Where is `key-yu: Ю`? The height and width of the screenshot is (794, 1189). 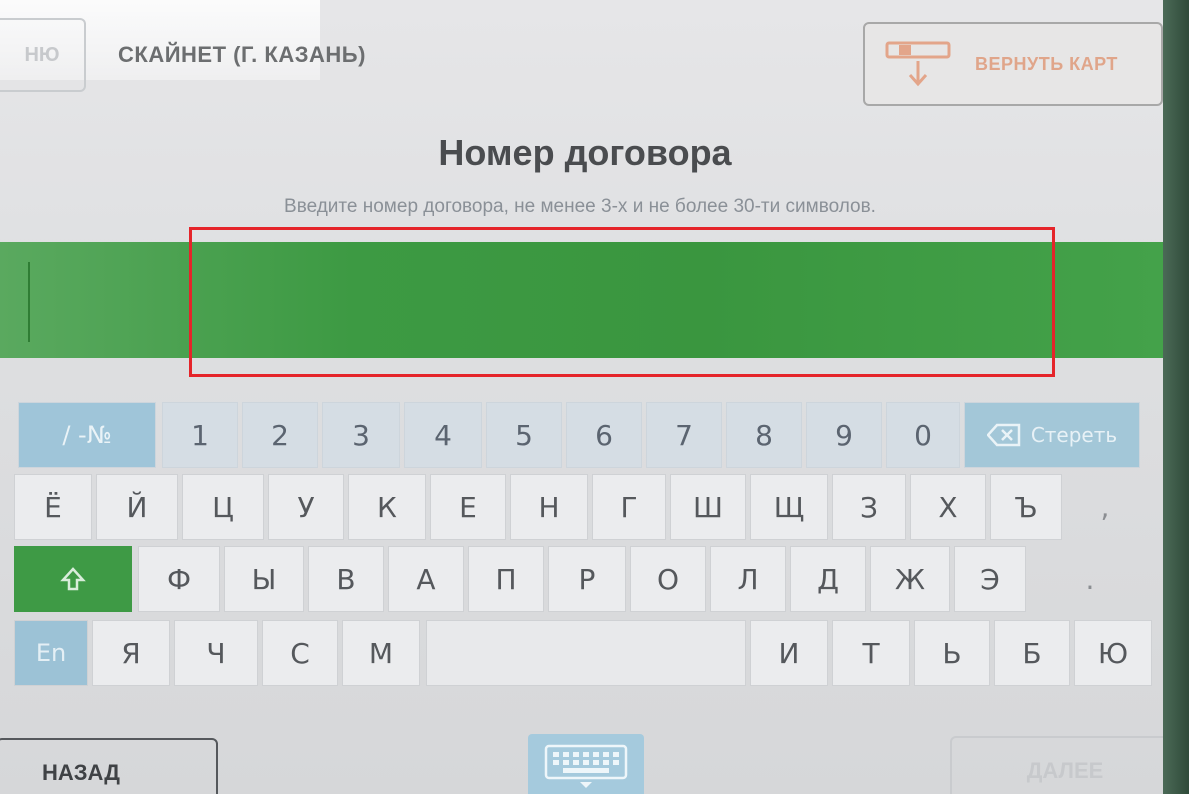 key-yu: Ю is located at coordinates (1113, 653).